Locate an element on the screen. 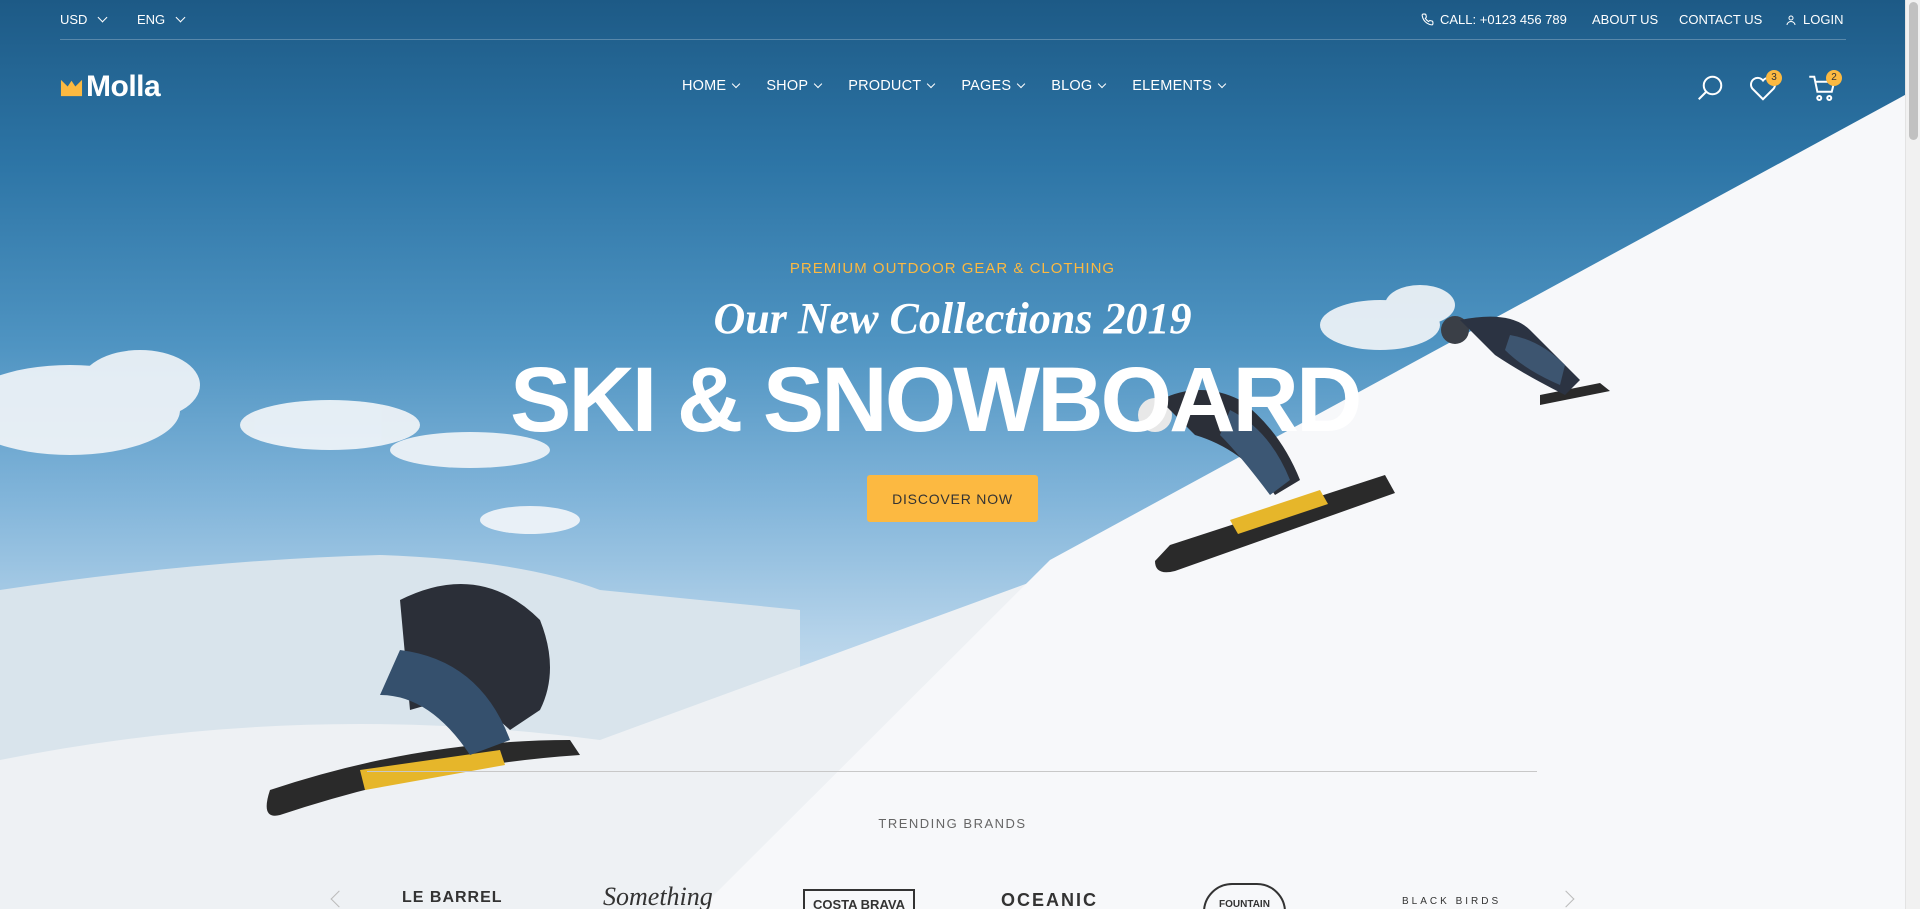 This screenshot has width=1920, height=909. contact-us-link: CONTACT US is located at coordinates (1720, 19).